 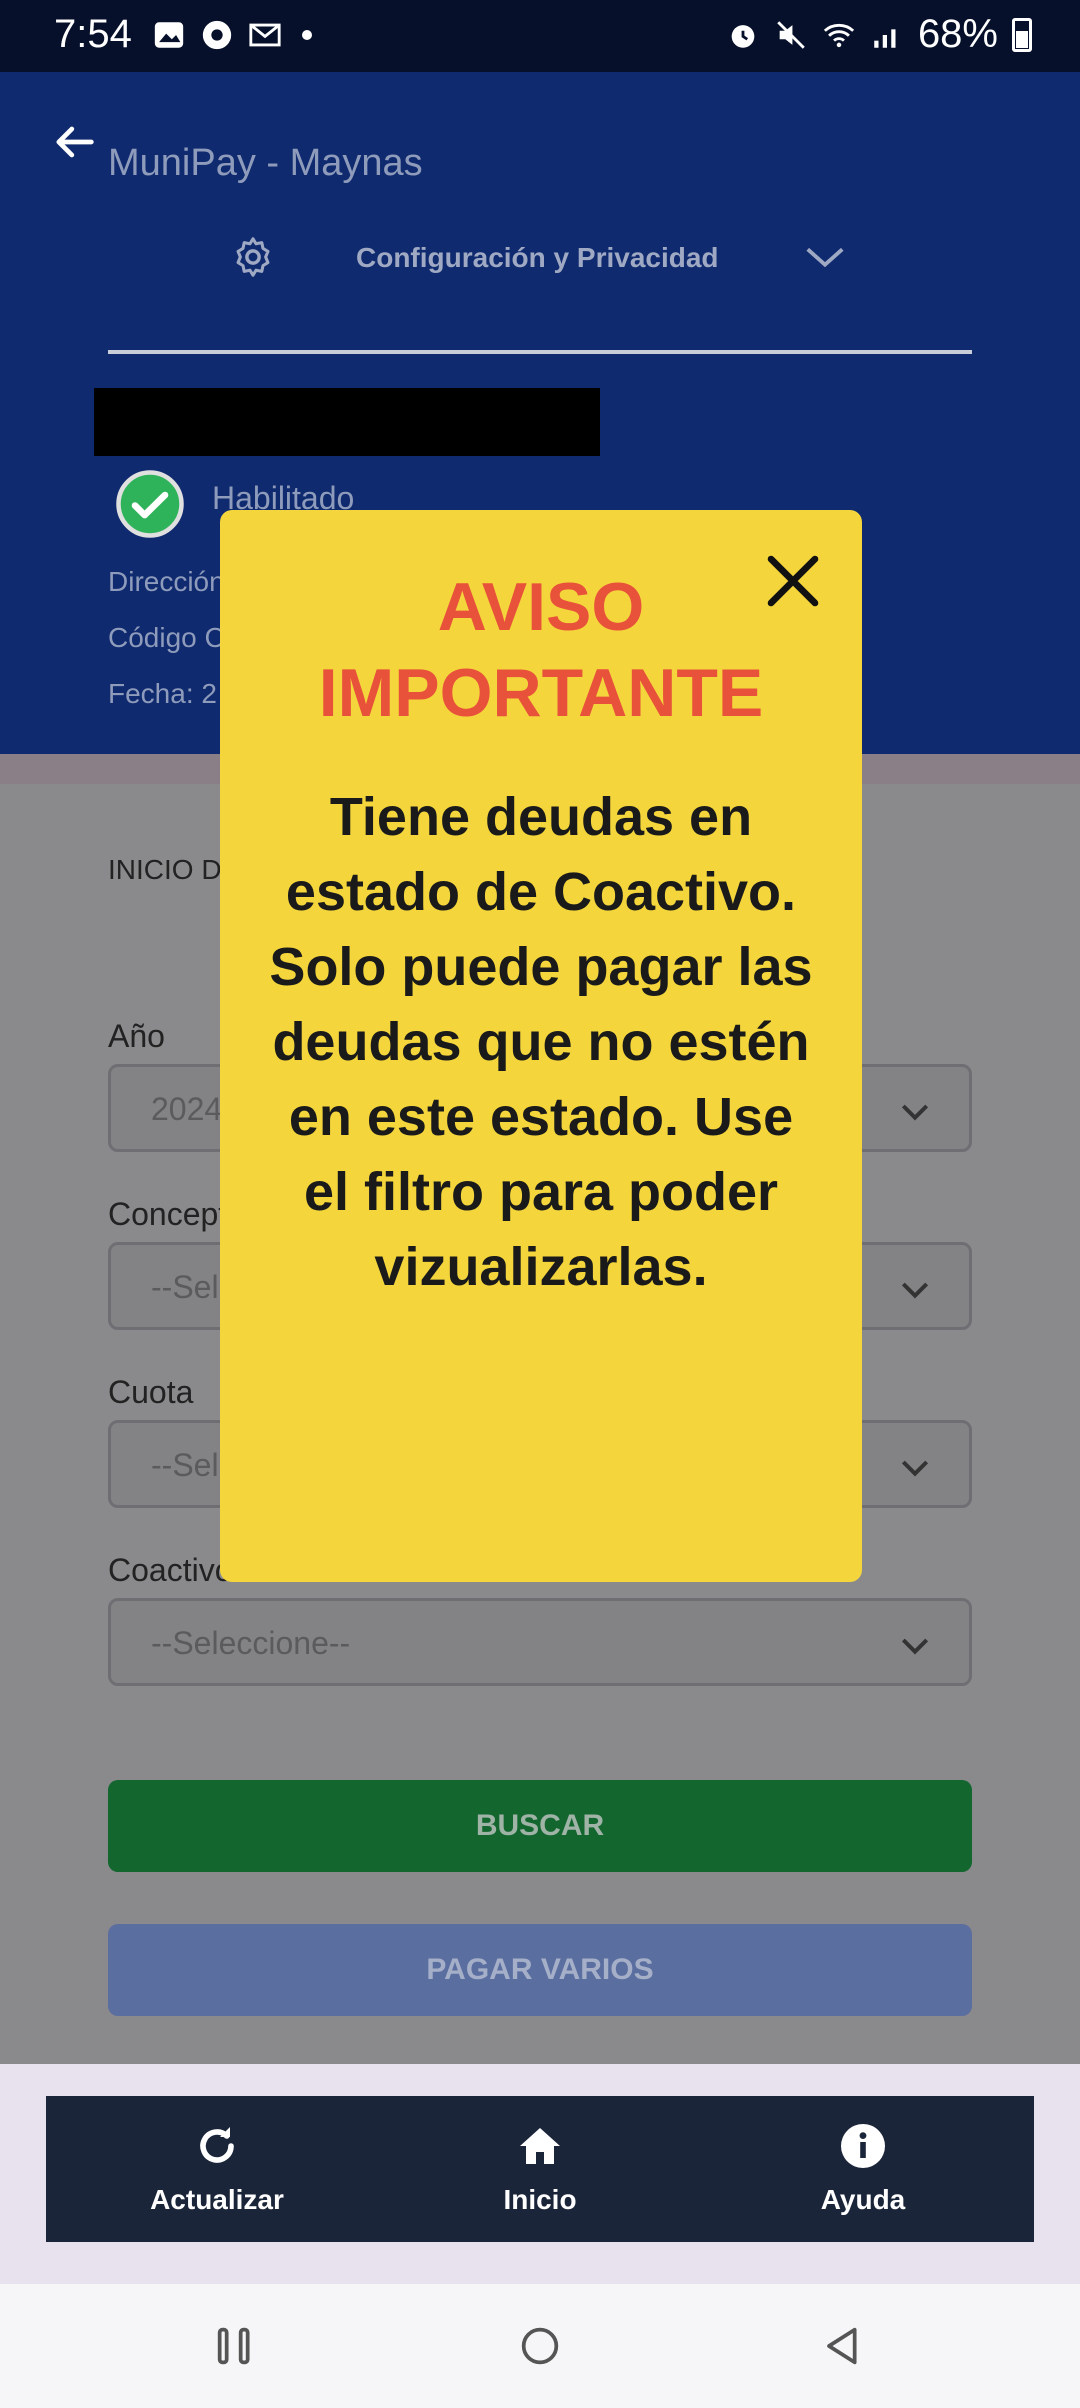 I want to click on nav-refresh: Actualizar, so click(x=217, y=2169).